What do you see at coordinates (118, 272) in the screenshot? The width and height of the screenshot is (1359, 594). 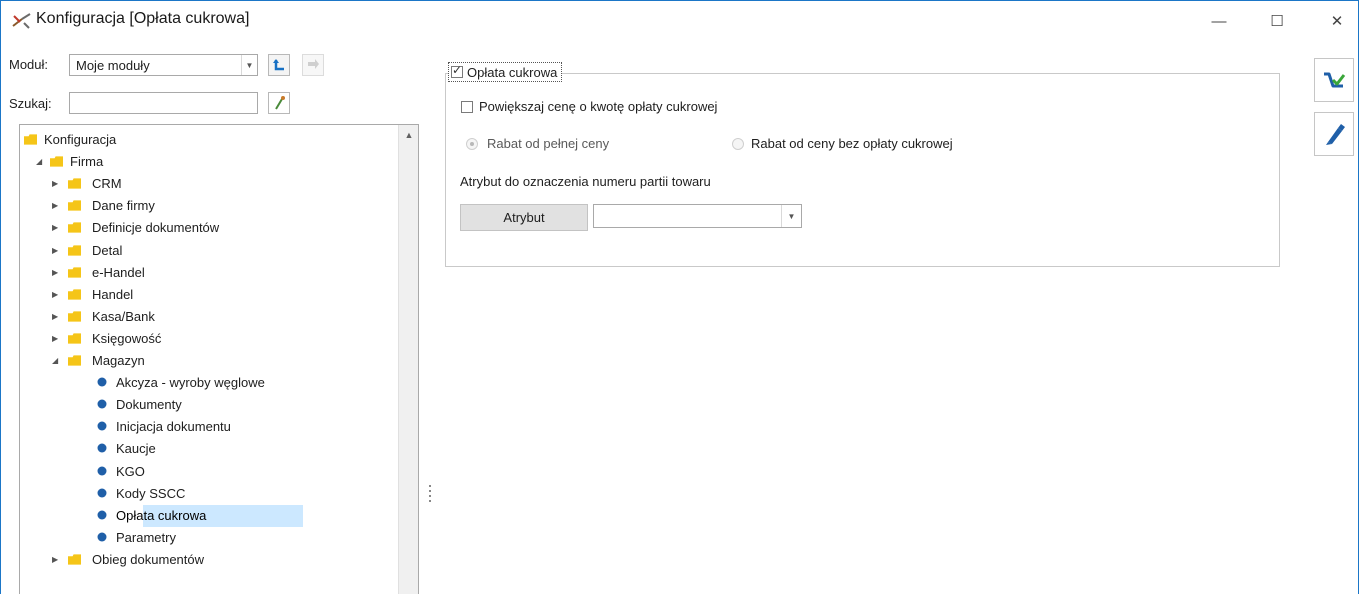 I see `tree-item-label: e-Handel` at bounding box center [118, 272].